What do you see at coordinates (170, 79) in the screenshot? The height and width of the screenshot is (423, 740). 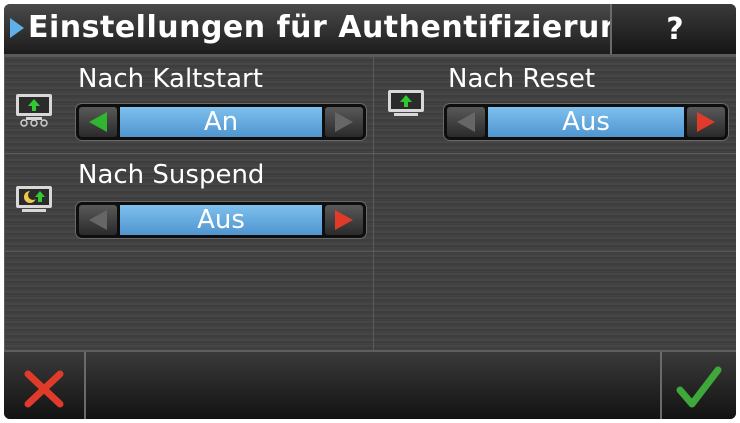 I see `setting-label-kaltstart: Nach Kaltstart` at bounding box center [170, 79].